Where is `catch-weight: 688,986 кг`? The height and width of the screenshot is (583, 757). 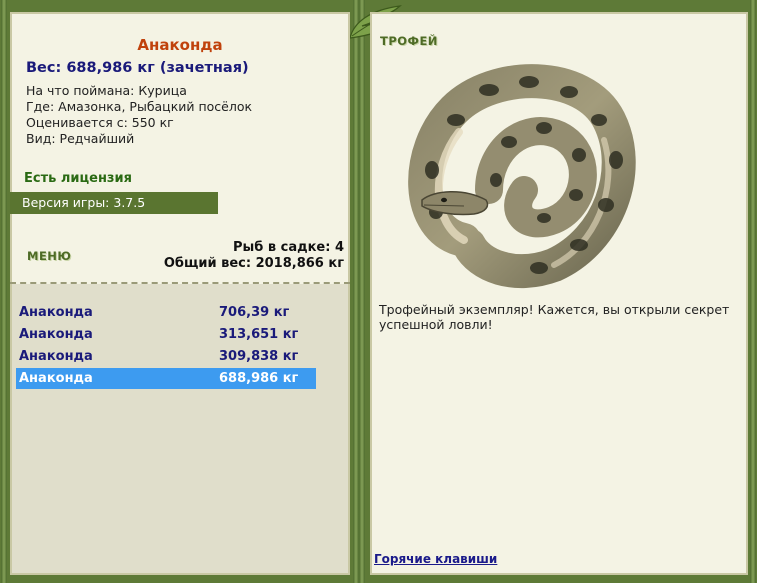 catch-weight: 688,986 кг is located at coordinates (259, 378).